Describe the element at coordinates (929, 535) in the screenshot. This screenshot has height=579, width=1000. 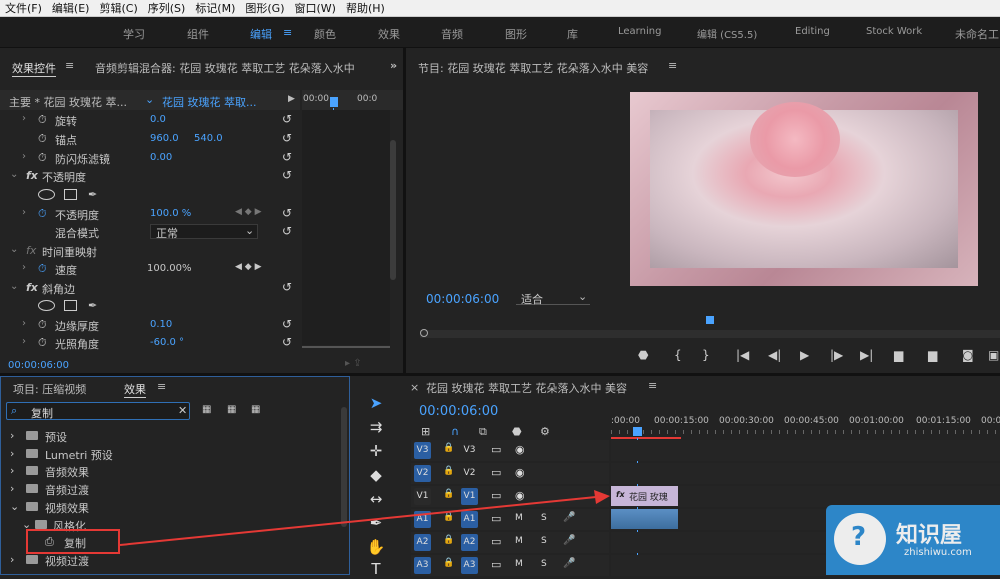
I see `watermark-name: 知识屋` at that location.